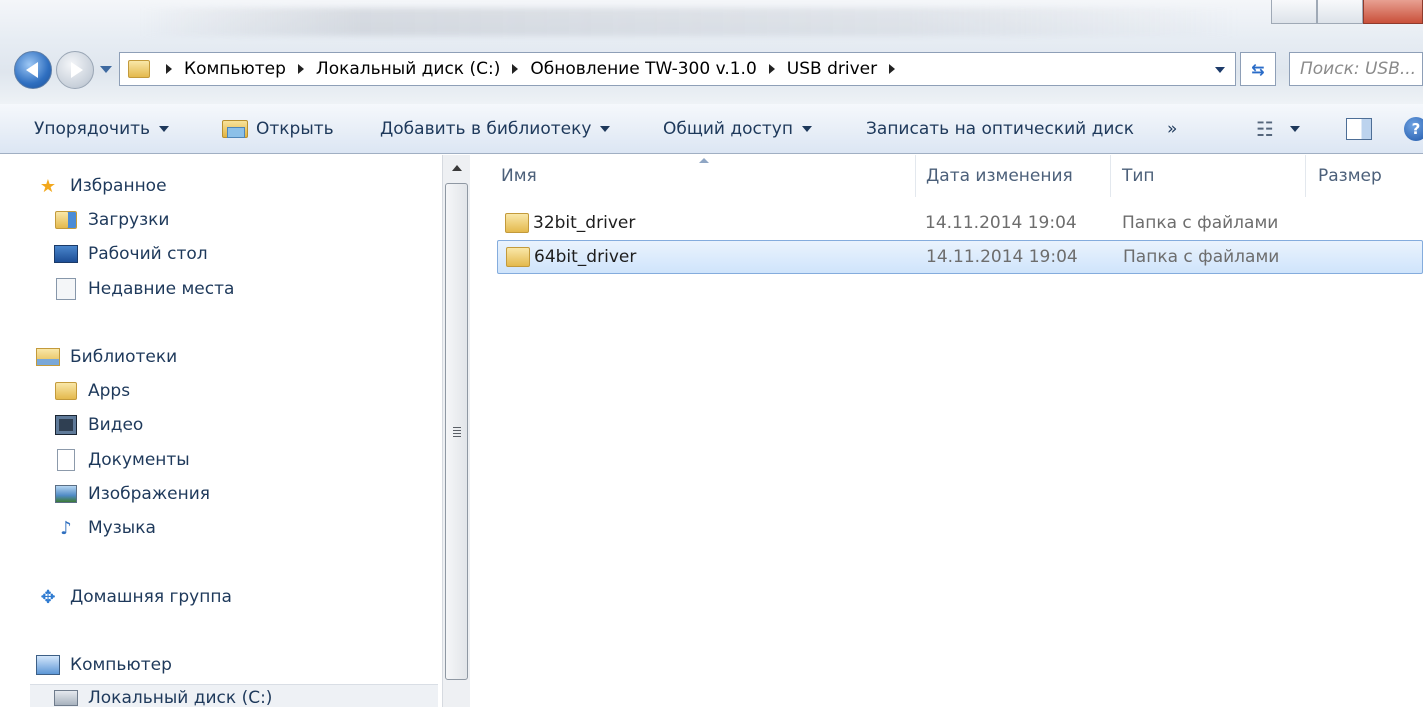 The height and width of the screenshot is (707, 1423). I want to click on nav-item-local-disk: Локальный диск (C:), so click(163, 697).